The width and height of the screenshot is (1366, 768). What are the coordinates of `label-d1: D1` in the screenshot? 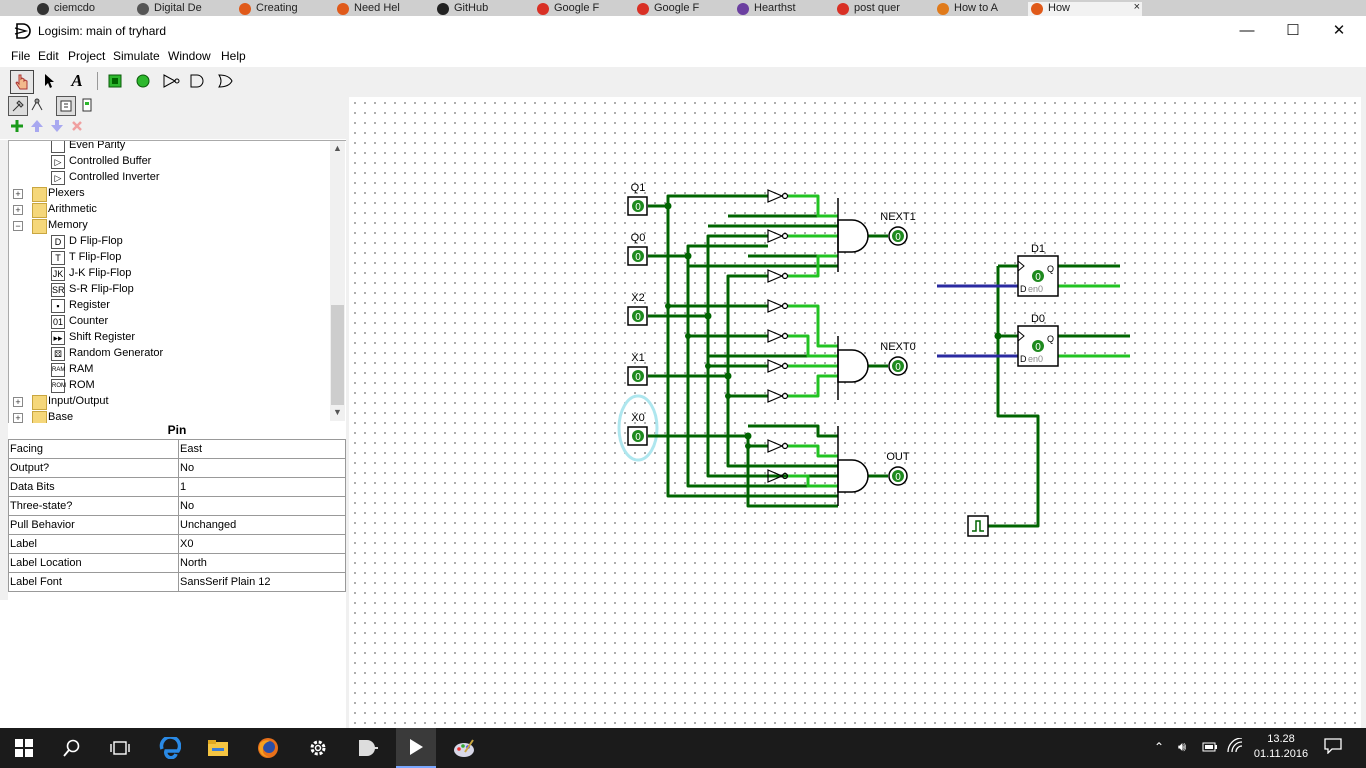 It's located at (1038, 249).